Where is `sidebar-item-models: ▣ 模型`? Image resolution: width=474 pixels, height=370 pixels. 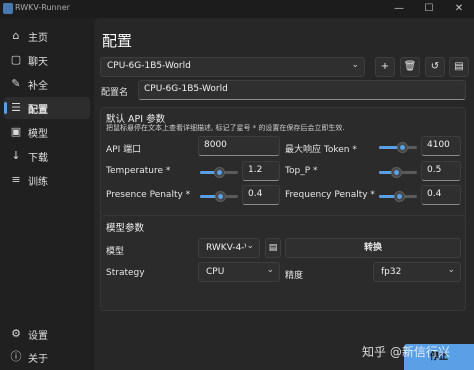 sidebar-item-models: ▣ 模型 is located at coordinates (47, 132).